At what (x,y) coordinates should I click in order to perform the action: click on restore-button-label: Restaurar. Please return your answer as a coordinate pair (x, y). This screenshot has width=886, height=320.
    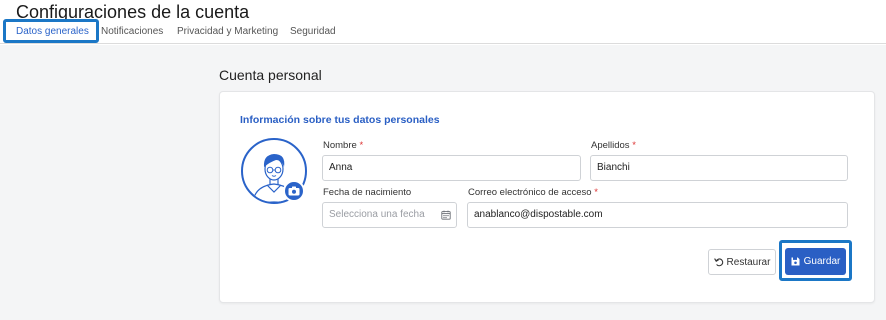
    Looking at the image, I should click on (748, 262).